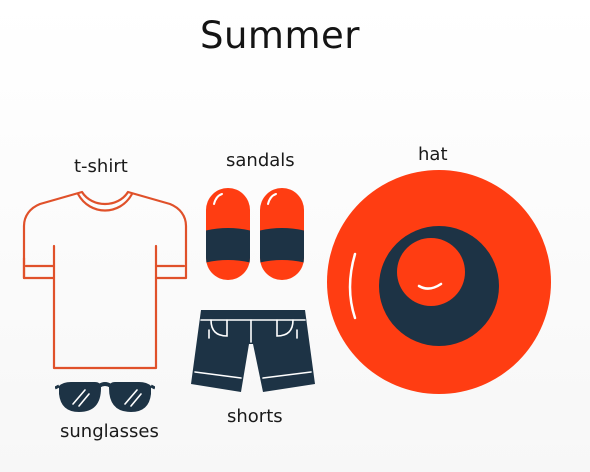 The width and height of the screenshot is (590, 472). Describe the element at coordinates (280, 35) in the screenshot. I see `page-title: Summer` at that location.